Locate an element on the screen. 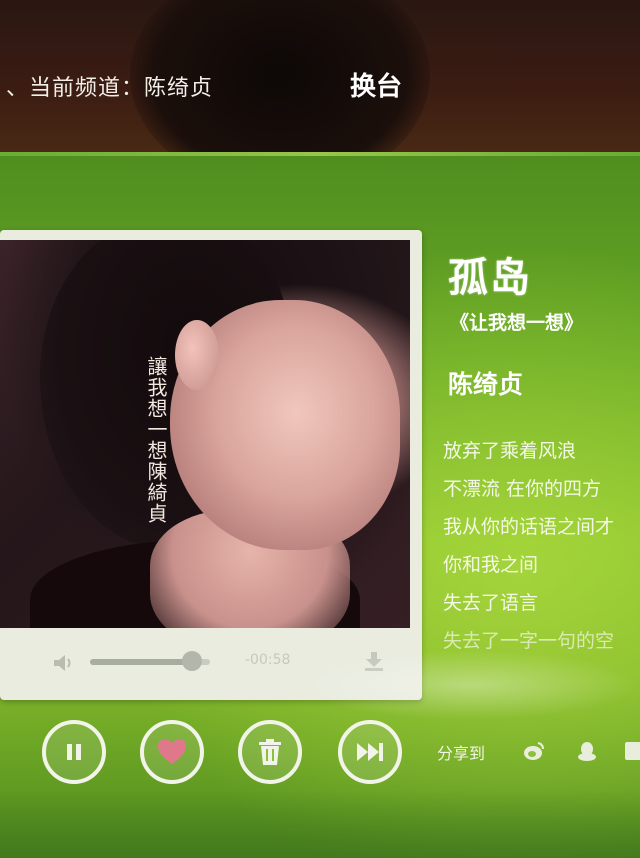 This screenshot has width=640, height=858. switch-channel-button: 换台 is located at coordinates (376, 84).